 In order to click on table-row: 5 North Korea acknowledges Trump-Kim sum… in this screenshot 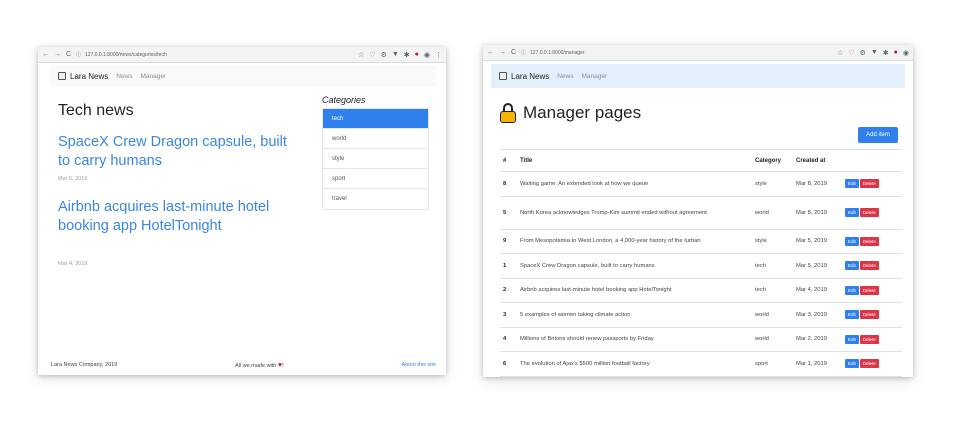, I will do `click(701, 213)`.